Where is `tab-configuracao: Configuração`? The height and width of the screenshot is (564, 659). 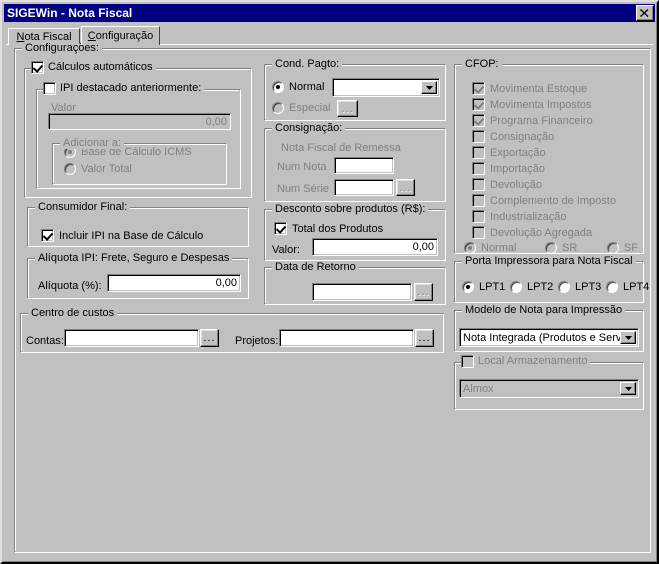 tab-configuracao: Configuração is located at coordinates (120, 35).